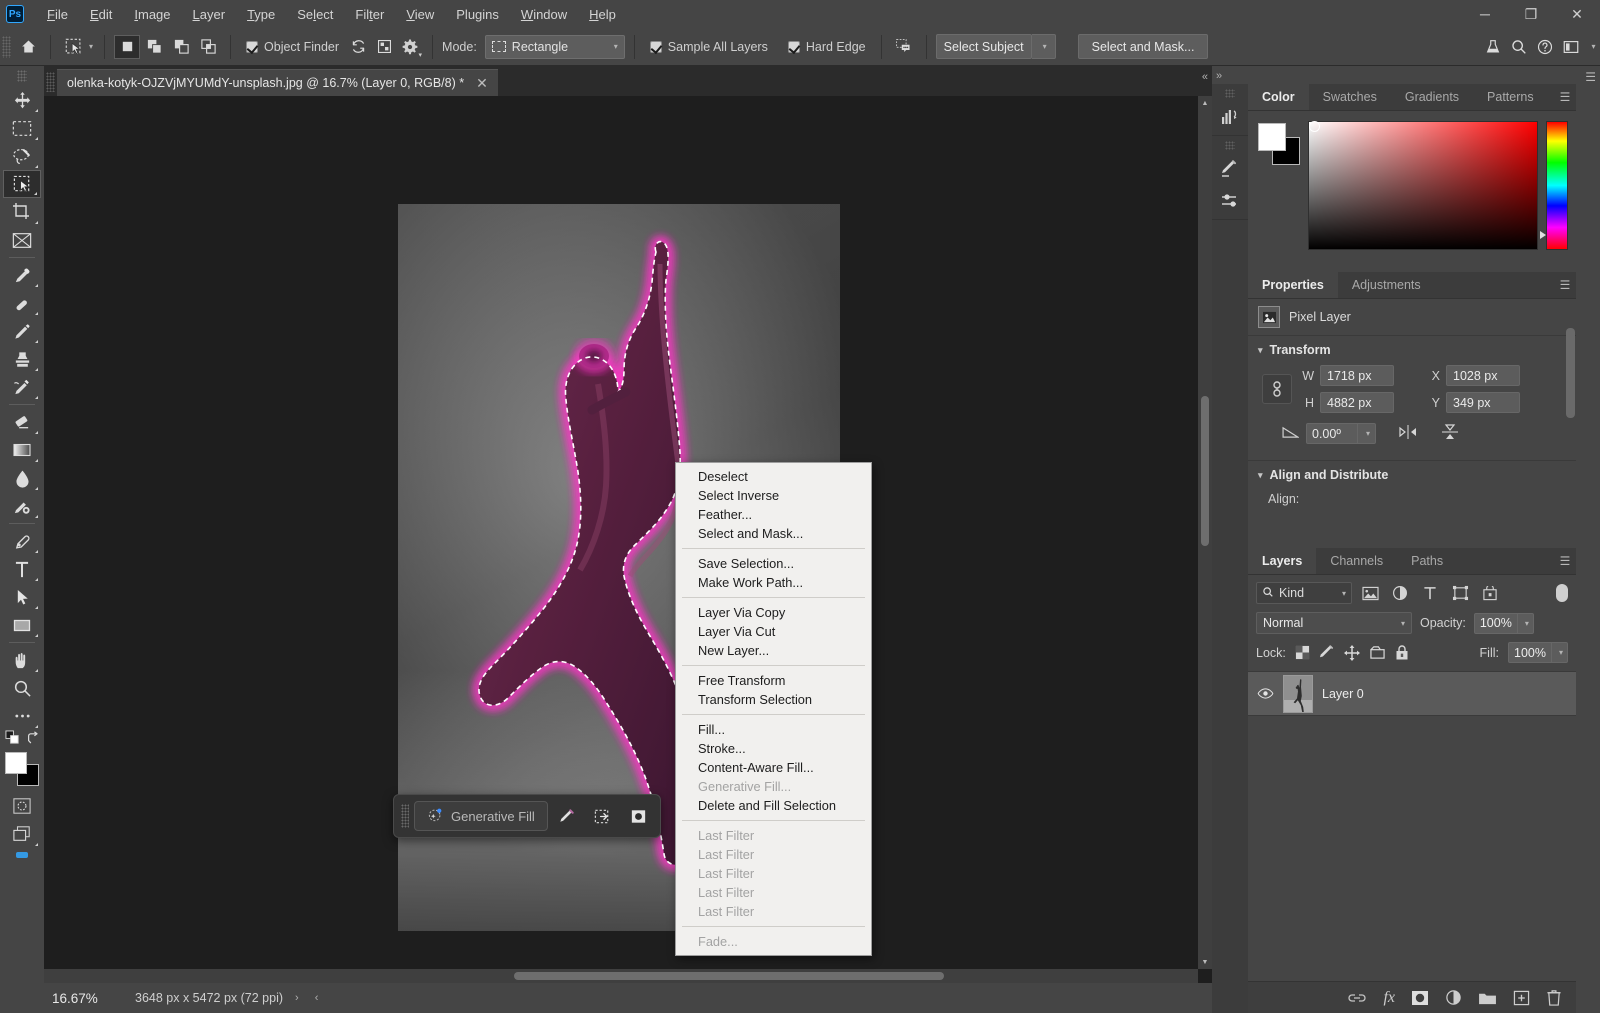  I want to click on properties-panel-menu-icon: ☰, so click(1565, 285).